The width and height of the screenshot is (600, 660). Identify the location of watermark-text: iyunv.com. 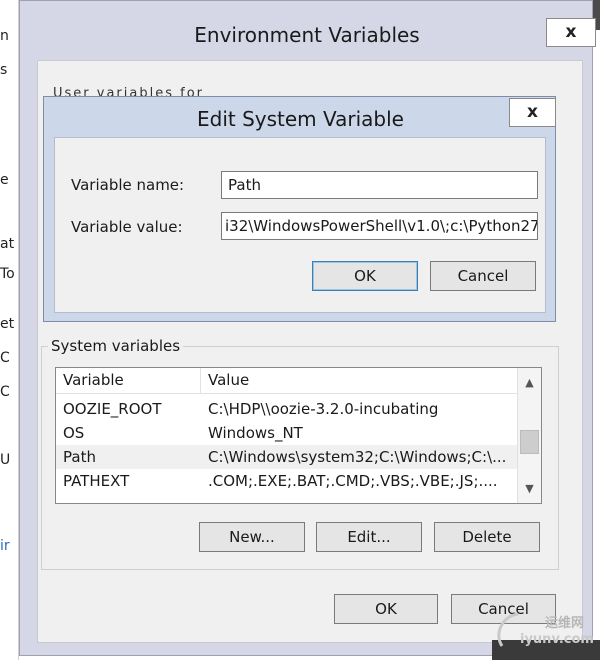
(557, 639).